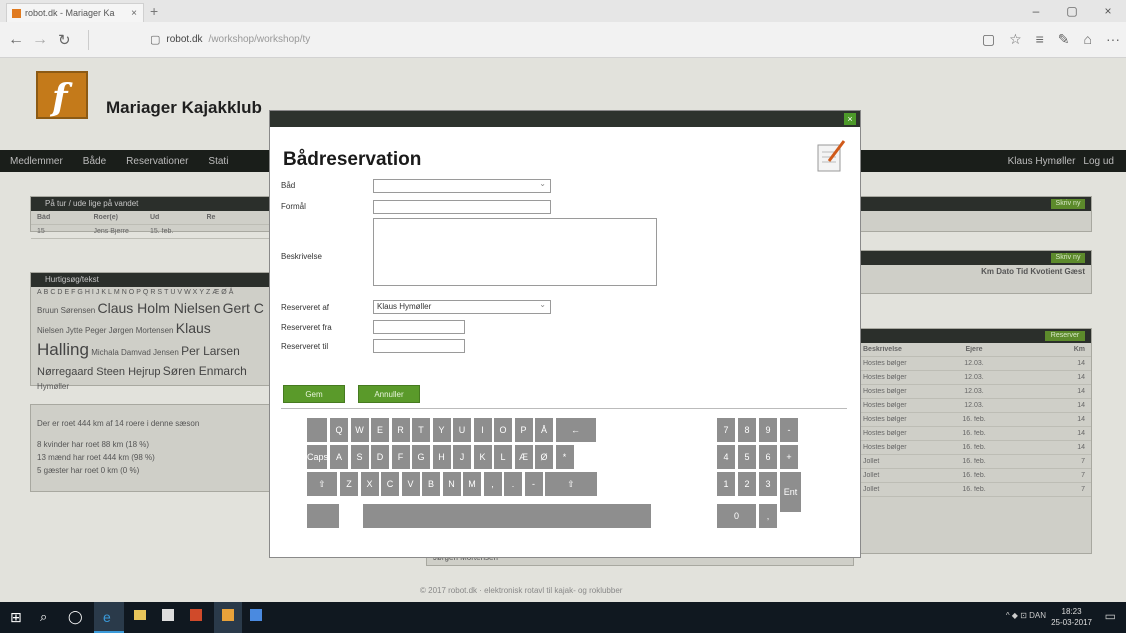 This screenshot has height=633, width=1126. Describe the element at coordinates (1015, 39) in the screenshot. I see `favorite-star-icon: ☆` at that location.